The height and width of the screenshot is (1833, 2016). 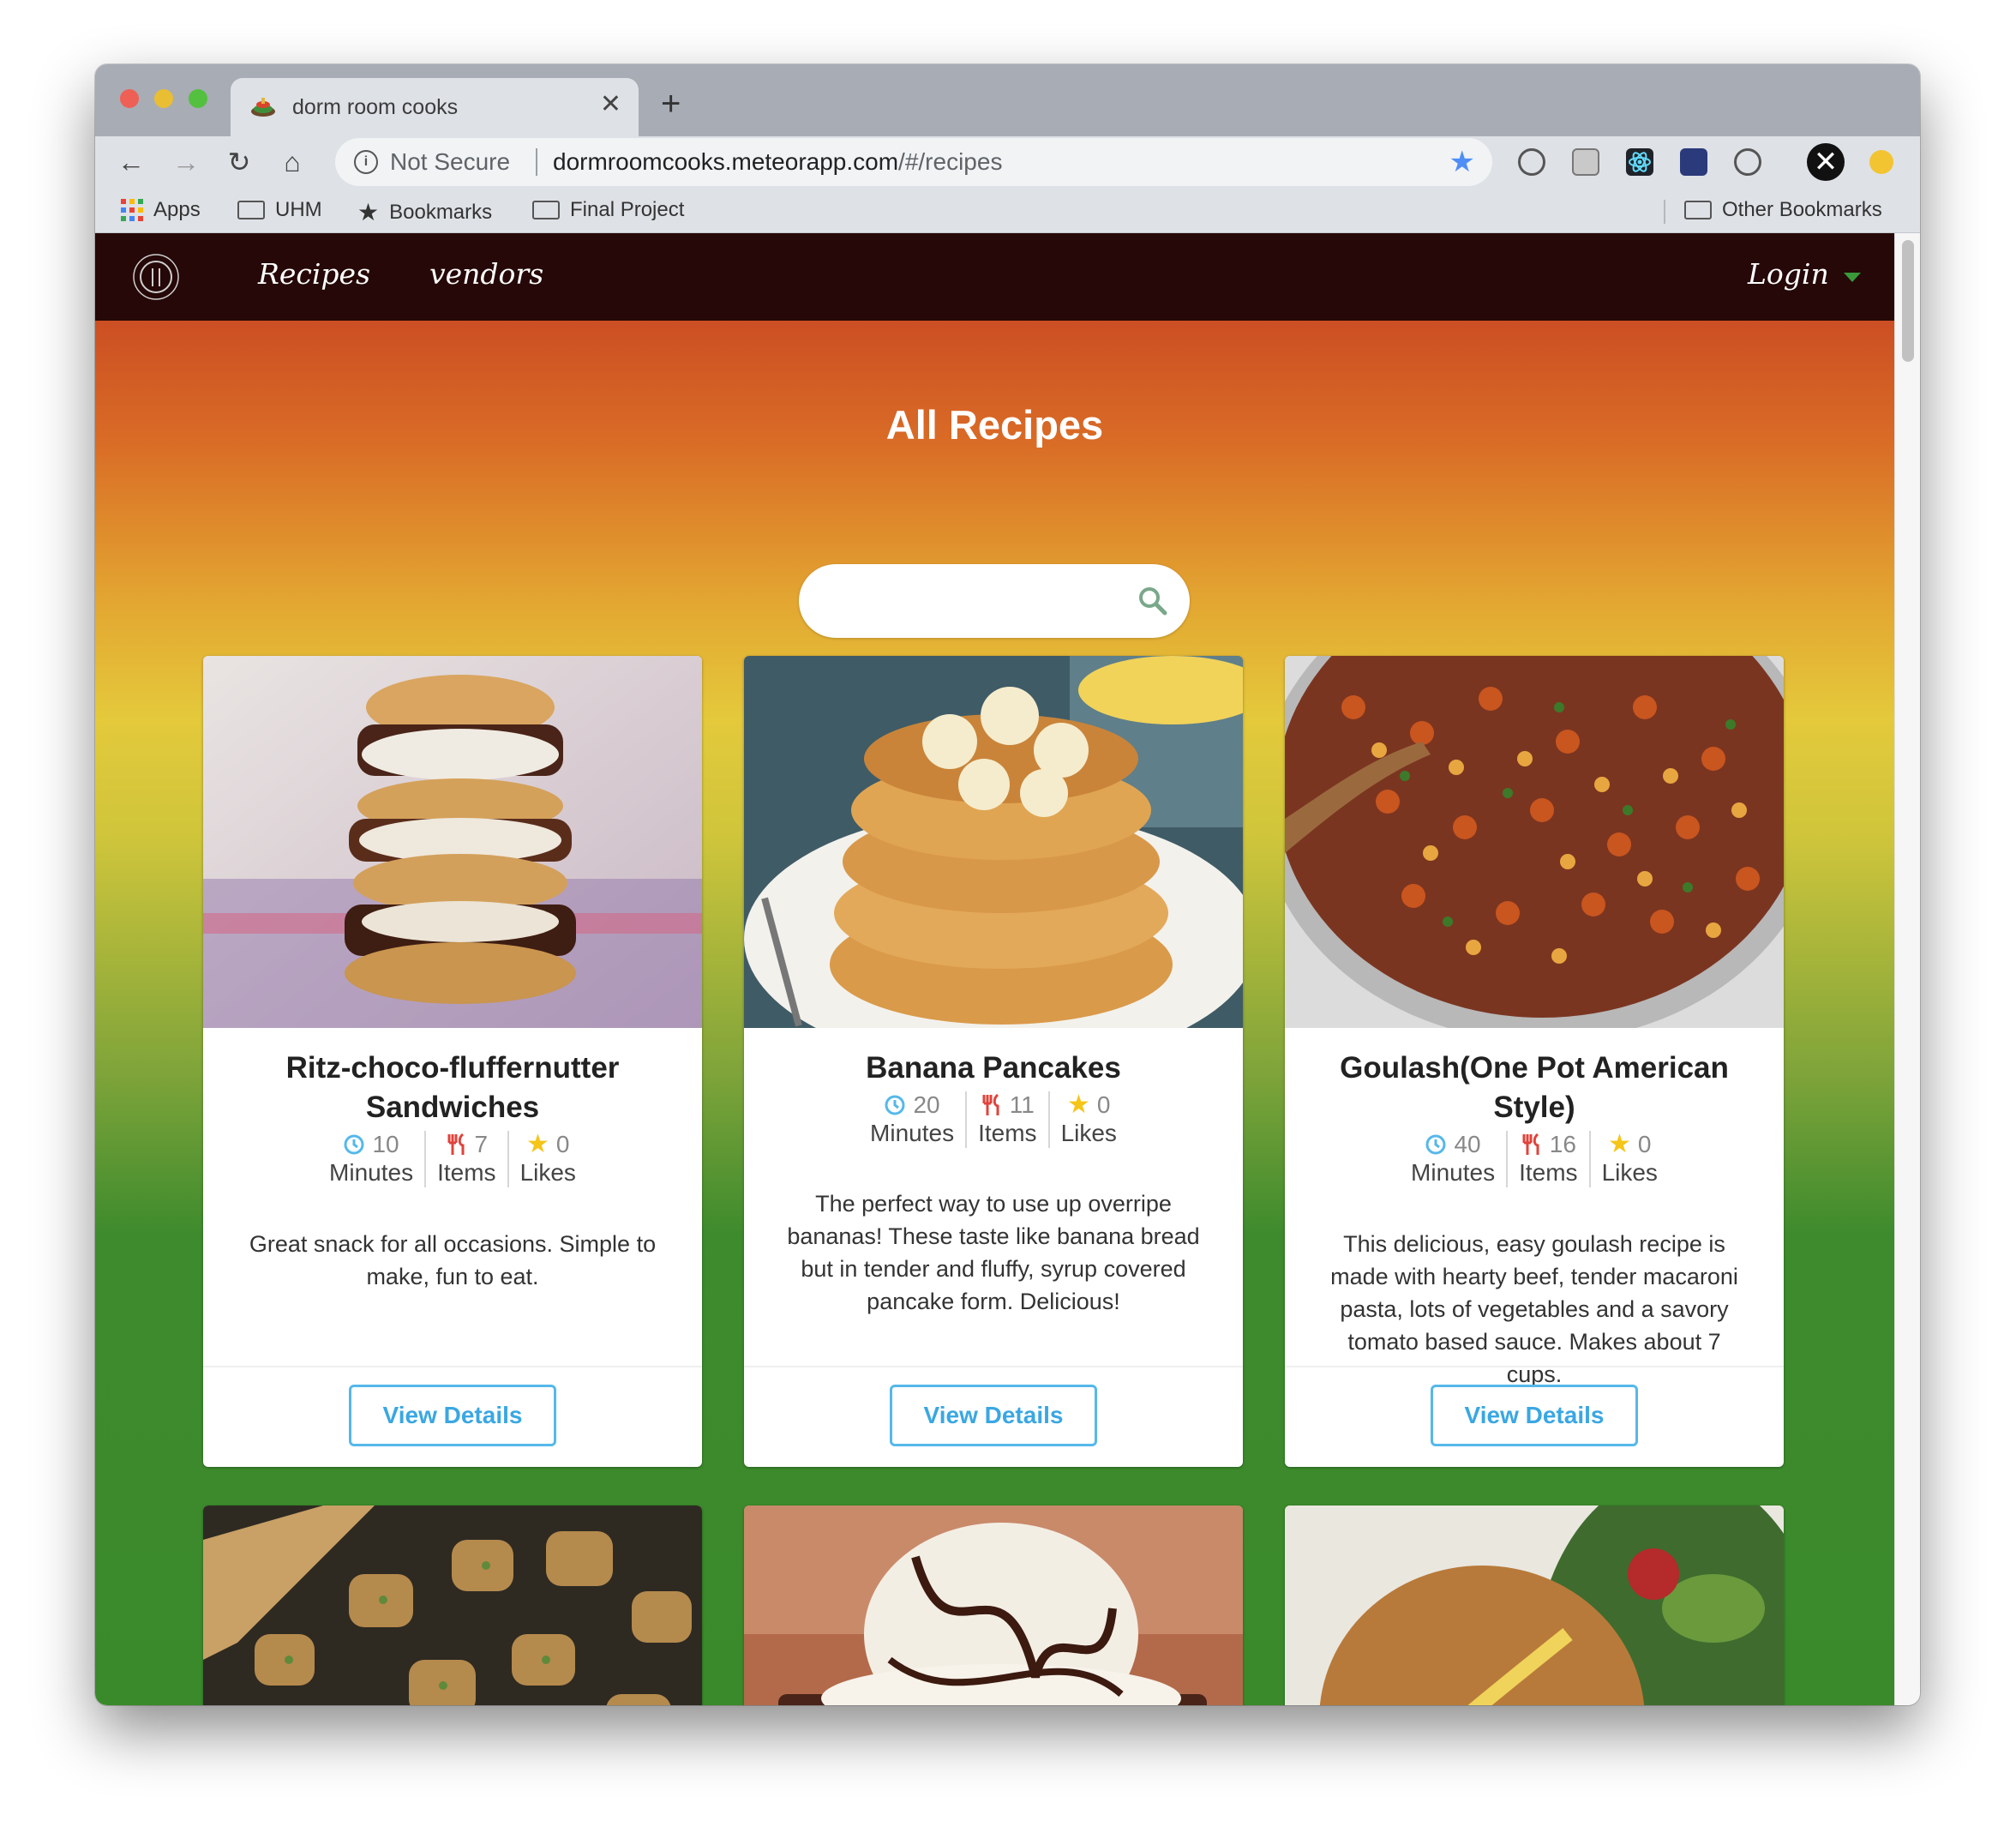 What do you see at coordinates (1852, 277) in the screenshot?
I see `caret-down-icon` at bounding box center [1852, 277].